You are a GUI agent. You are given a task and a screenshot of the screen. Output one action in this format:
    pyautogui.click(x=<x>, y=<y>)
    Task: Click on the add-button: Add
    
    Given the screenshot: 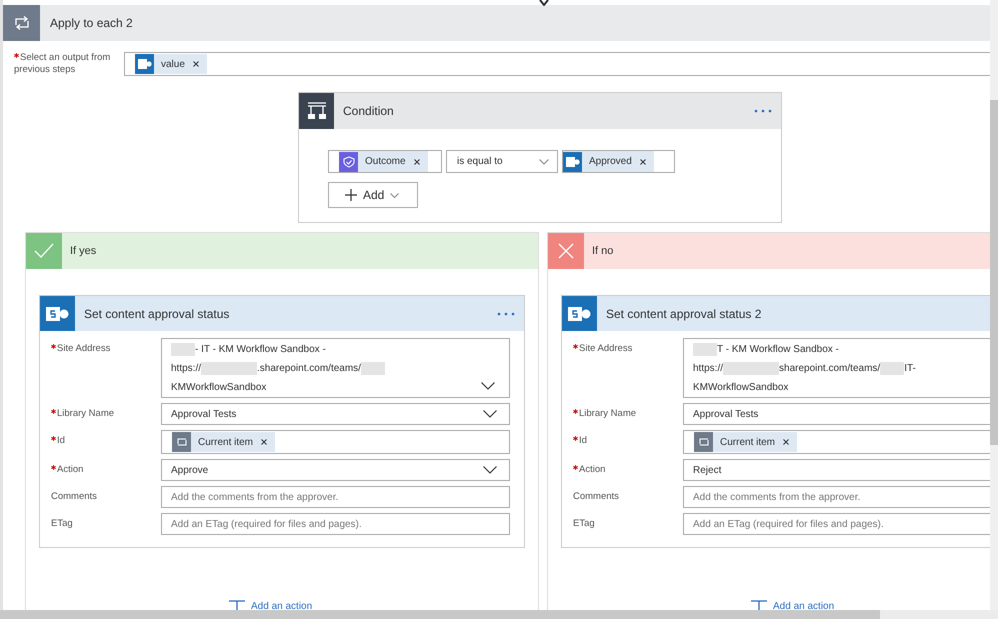 What is the action you would take?
    pyautogui.click(x=373, y=195)
    